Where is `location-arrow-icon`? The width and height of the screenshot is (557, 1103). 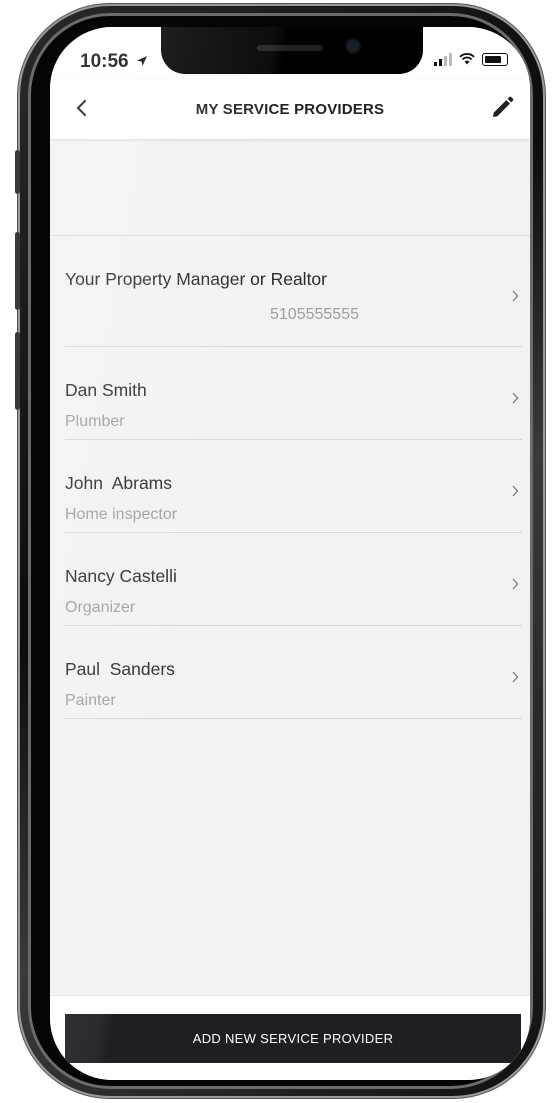
location-arrow-icon is located at coordinates (141, 61).